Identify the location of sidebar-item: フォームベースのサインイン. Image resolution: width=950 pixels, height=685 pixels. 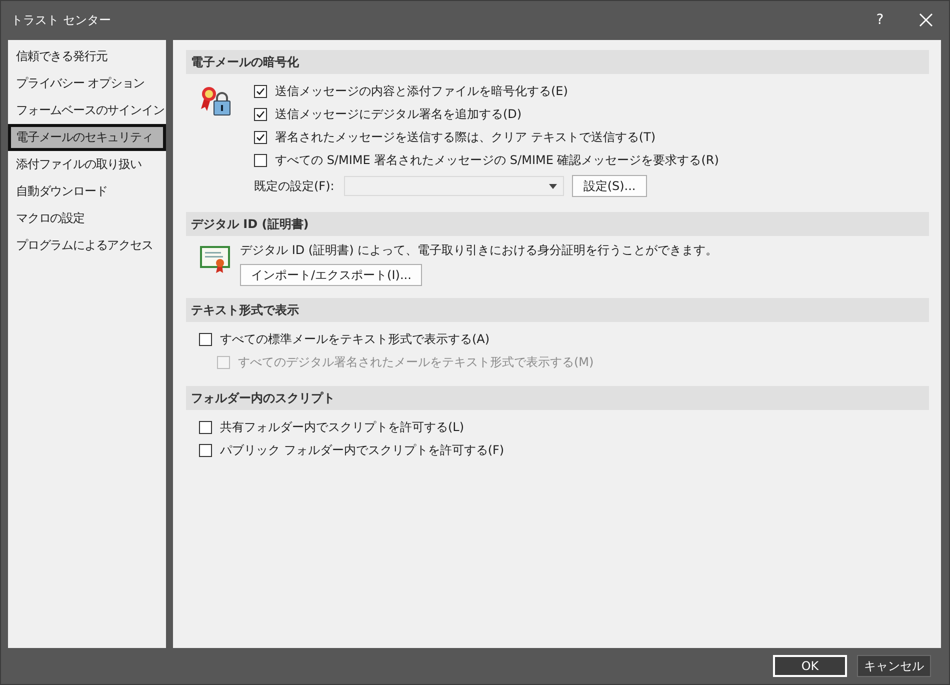
(87, 110).